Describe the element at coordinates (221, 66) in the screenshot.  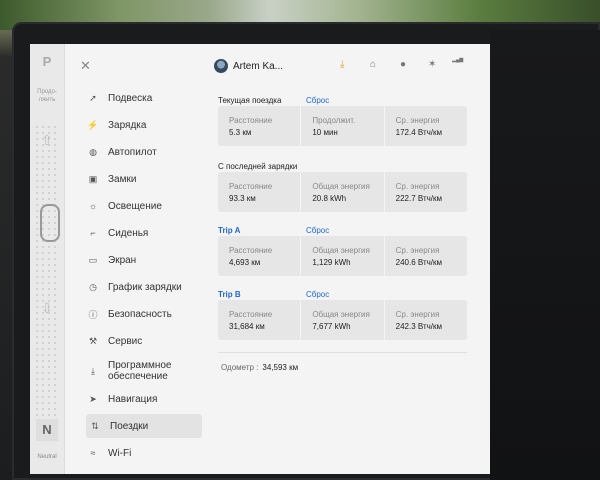
I see `avatar` at that location.